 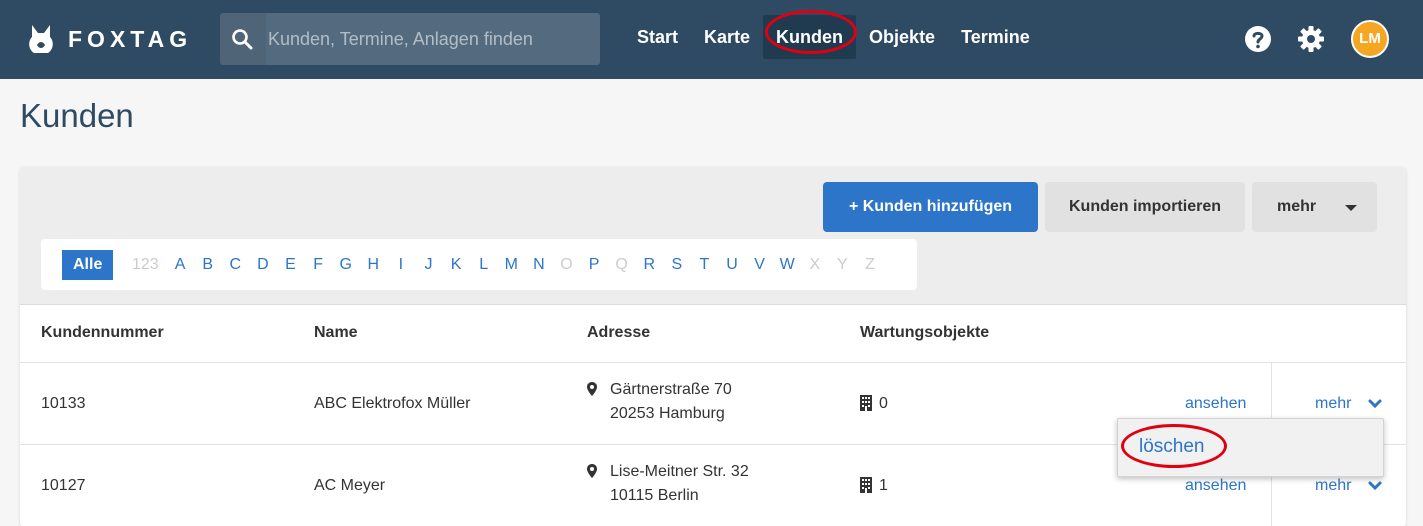 I want to click on filter-letter-t: T, so click(x=705, y=265).